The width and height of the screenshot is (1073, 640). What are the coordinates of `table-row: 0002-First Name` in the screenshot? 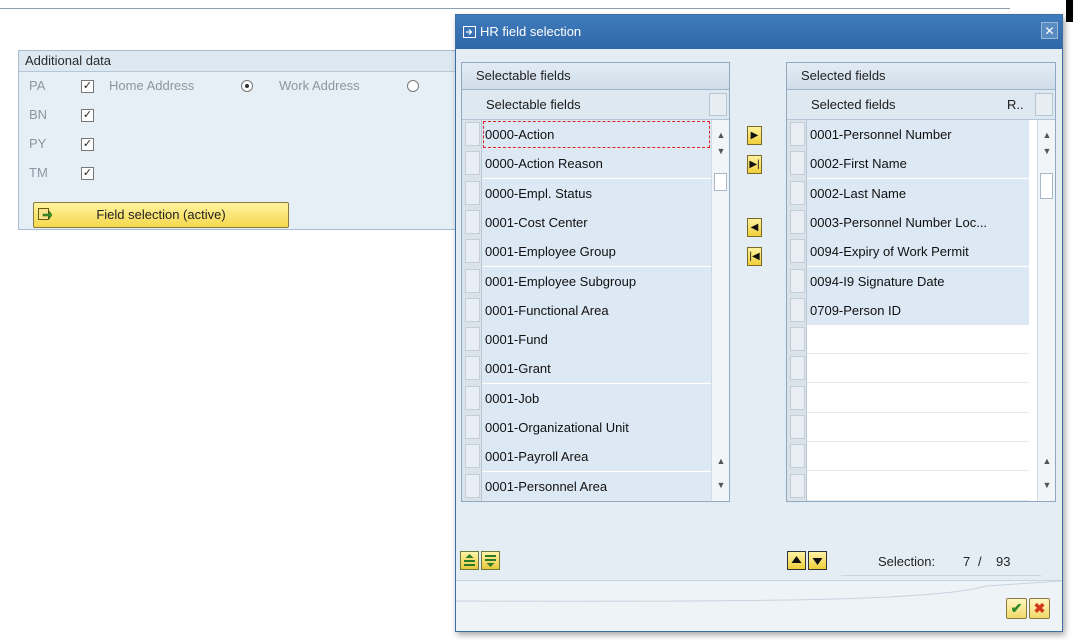 It's located at (918, 164).